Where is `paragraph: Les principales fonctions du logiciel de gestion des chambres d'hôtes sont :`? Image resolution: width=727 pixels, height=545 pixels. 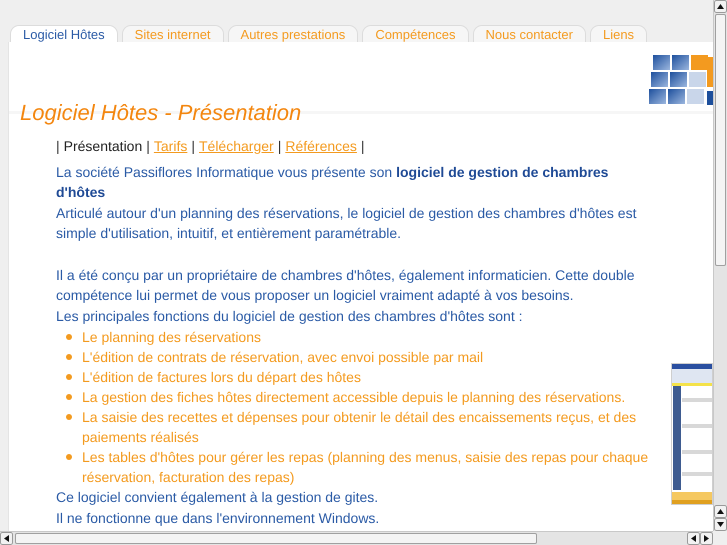 paragraph: Les principales fonctions du logiciel de gestion des chambres d'hôtes sont : is located at coordinates (290, 316).